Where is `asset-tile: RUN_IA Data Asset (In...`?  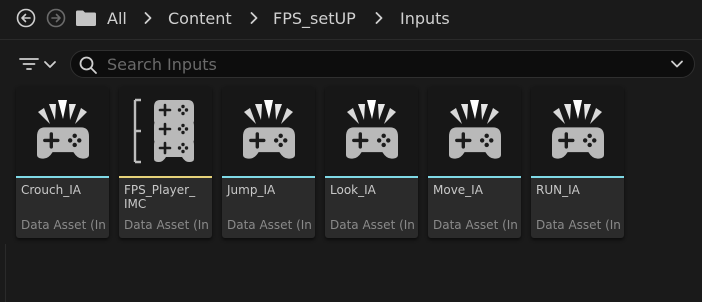
asset-tile: RUN_IA Data Asset (In... is located at coordinates (577, 162).